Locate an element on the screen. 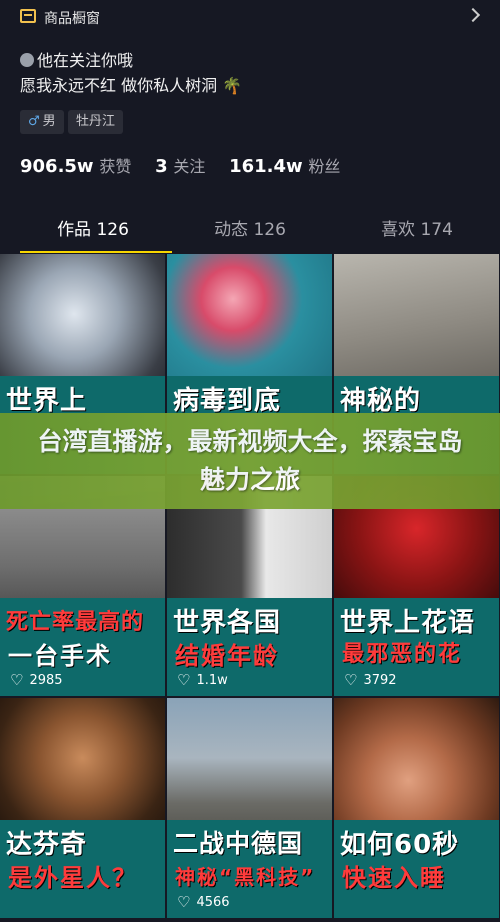 The width and height of the screenshot is (500, 922). tab-dynamic: 动态 126 is located at coordinates (250, 231).